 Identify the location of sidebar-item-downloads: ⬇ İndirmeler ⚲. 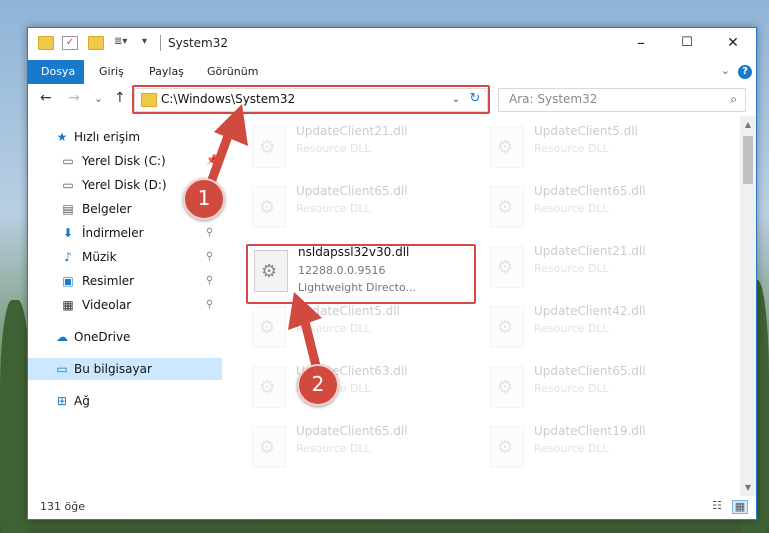
(125, 233).